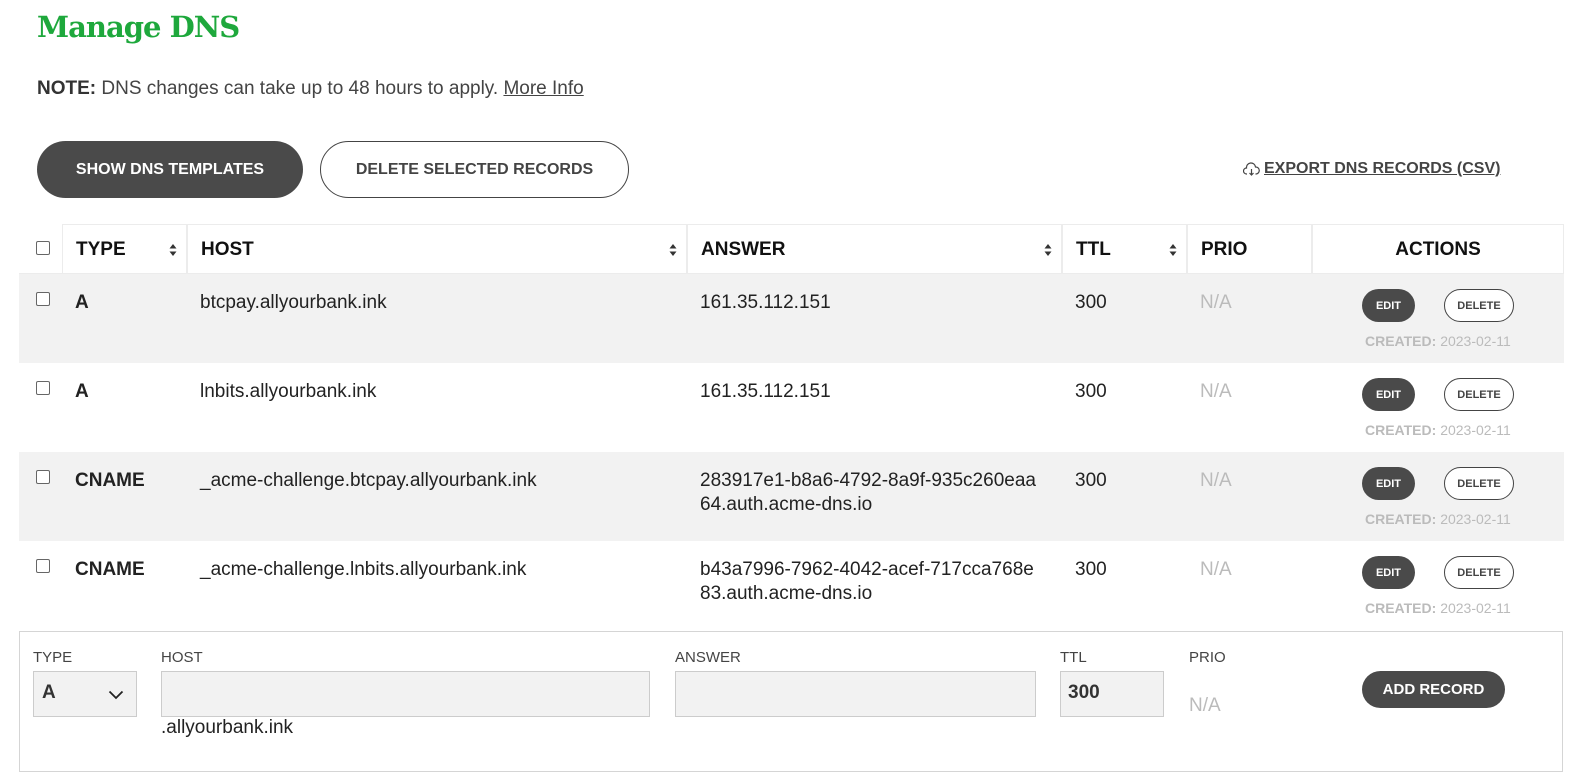 This screenshot has width=1570, height=773. Describe the element at coordinates (1093, 249) in the screenshot. I see `column-header-ttl-label: TTL` at that location.